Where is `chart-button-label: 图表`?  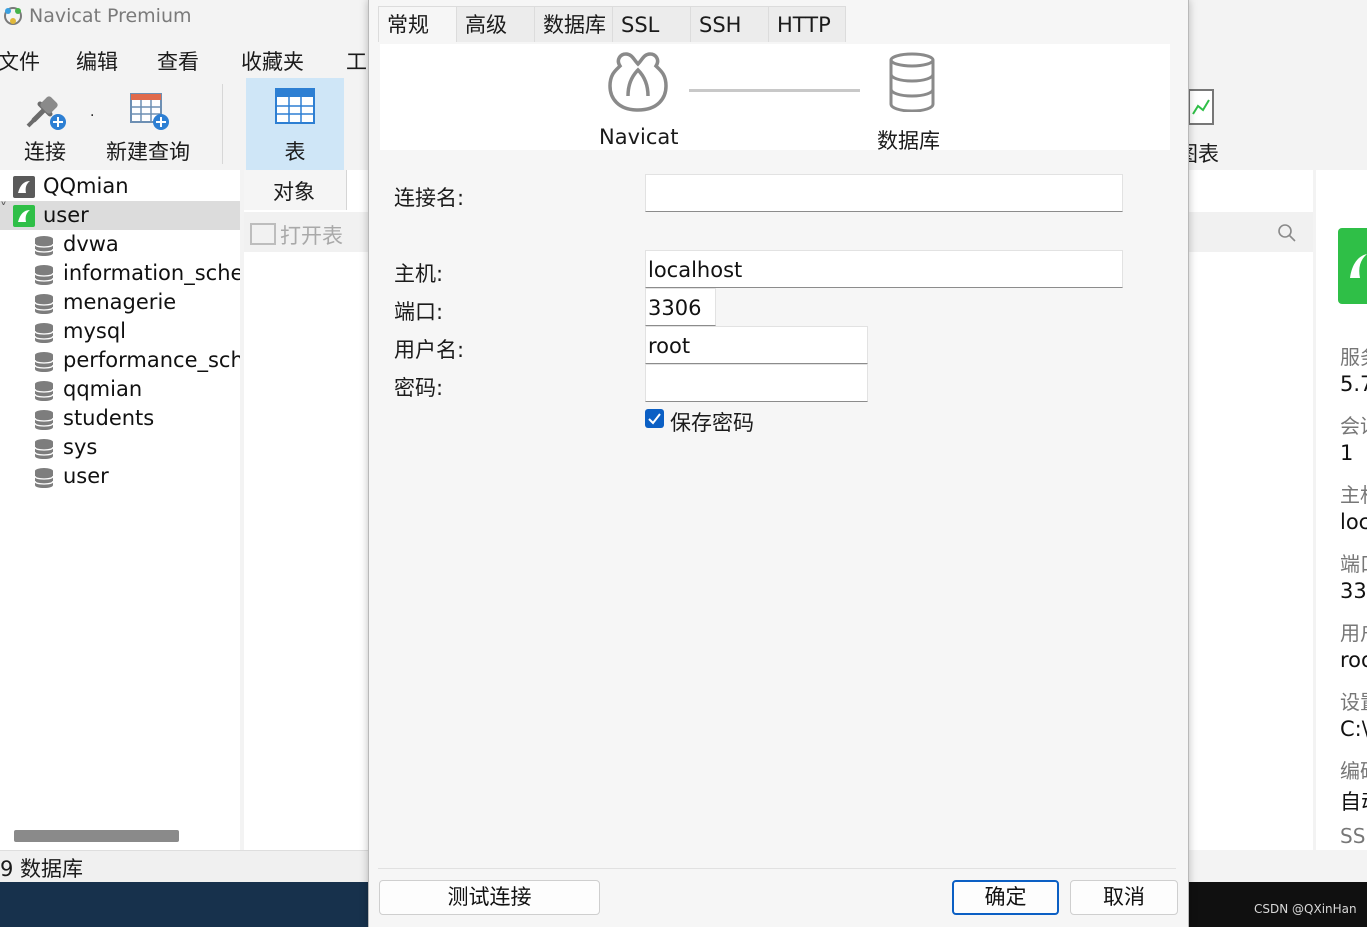
chart-button-label: 图表 is located at coordinates (1203, 153).